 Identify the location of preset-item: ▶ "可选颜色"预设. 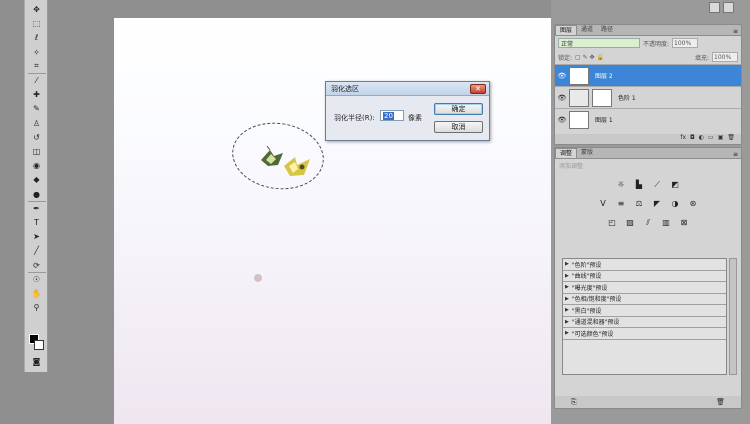
(644, 334).